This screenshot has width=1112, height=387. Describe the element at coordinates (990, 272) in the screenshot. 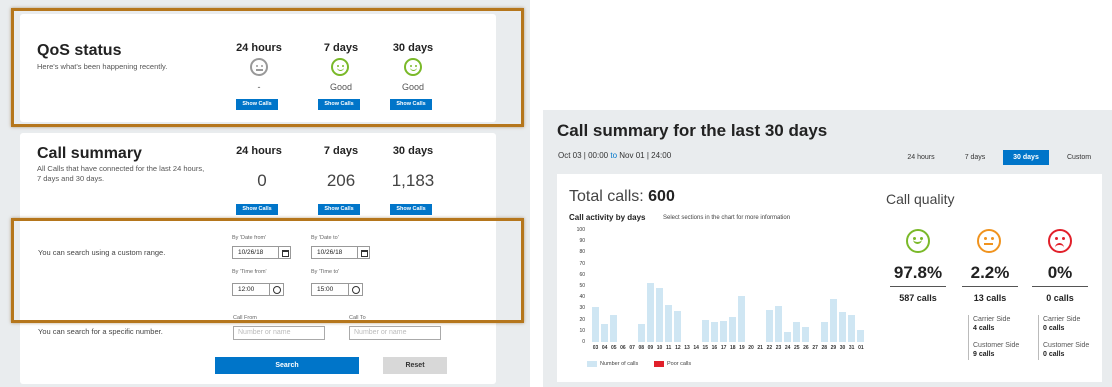

I see `quality-neutral-pct: 2.2%` at that location.